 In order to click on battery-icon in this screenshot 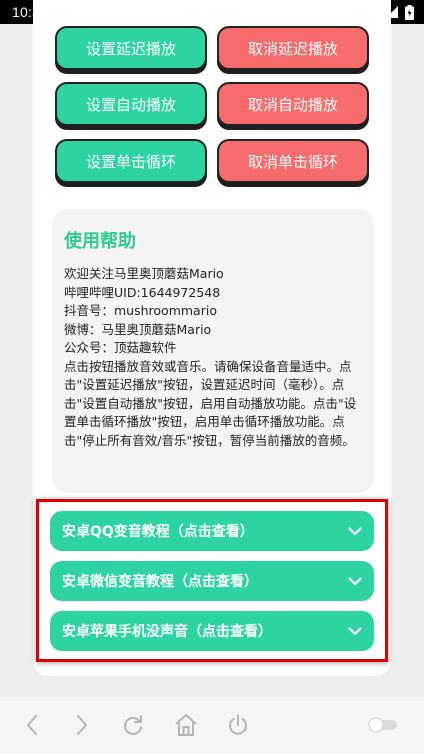, I will do `click(409, 12)`.